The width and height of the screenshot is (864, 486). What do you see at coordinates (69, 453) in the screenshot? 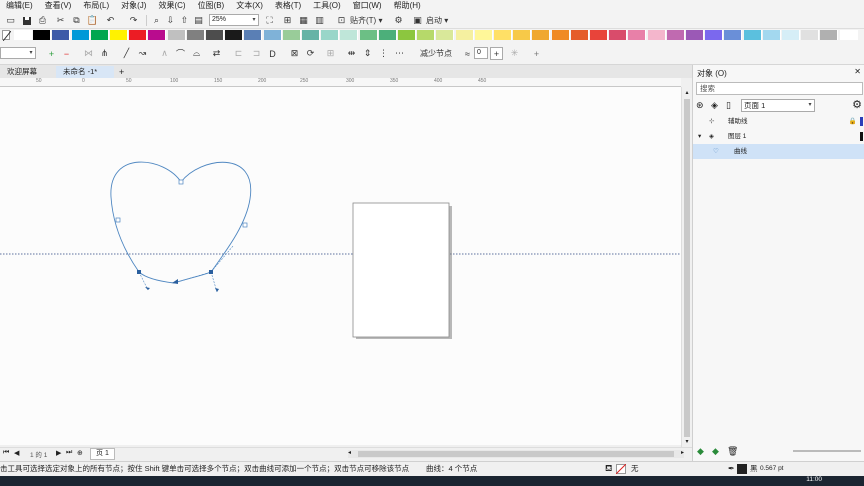
I see `page-nav-last-icon: ⏭` at bounding box center [69, 453].